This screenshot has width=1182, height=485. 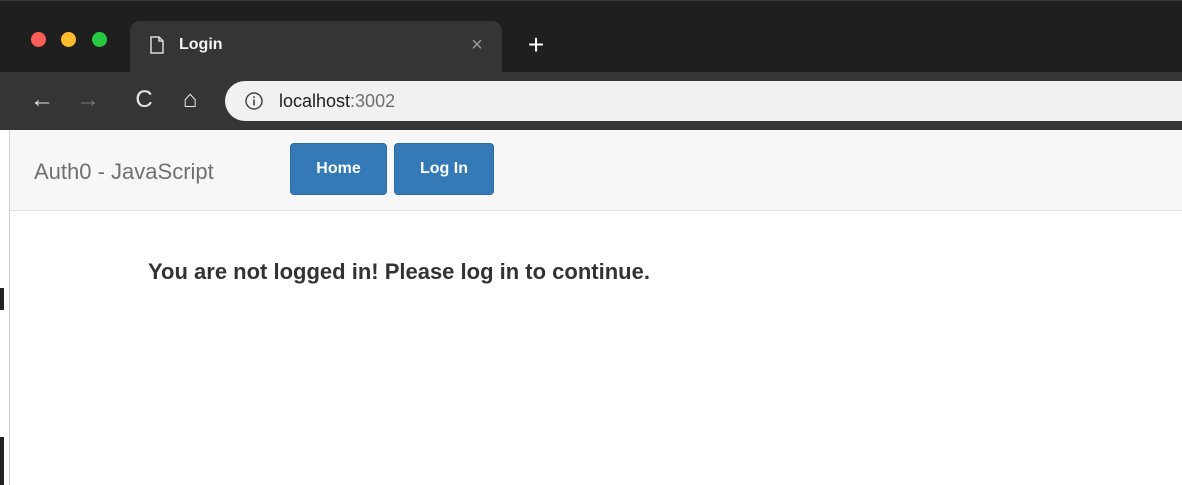 I want to click on window-zoom-button, so click(x=99, y=39).